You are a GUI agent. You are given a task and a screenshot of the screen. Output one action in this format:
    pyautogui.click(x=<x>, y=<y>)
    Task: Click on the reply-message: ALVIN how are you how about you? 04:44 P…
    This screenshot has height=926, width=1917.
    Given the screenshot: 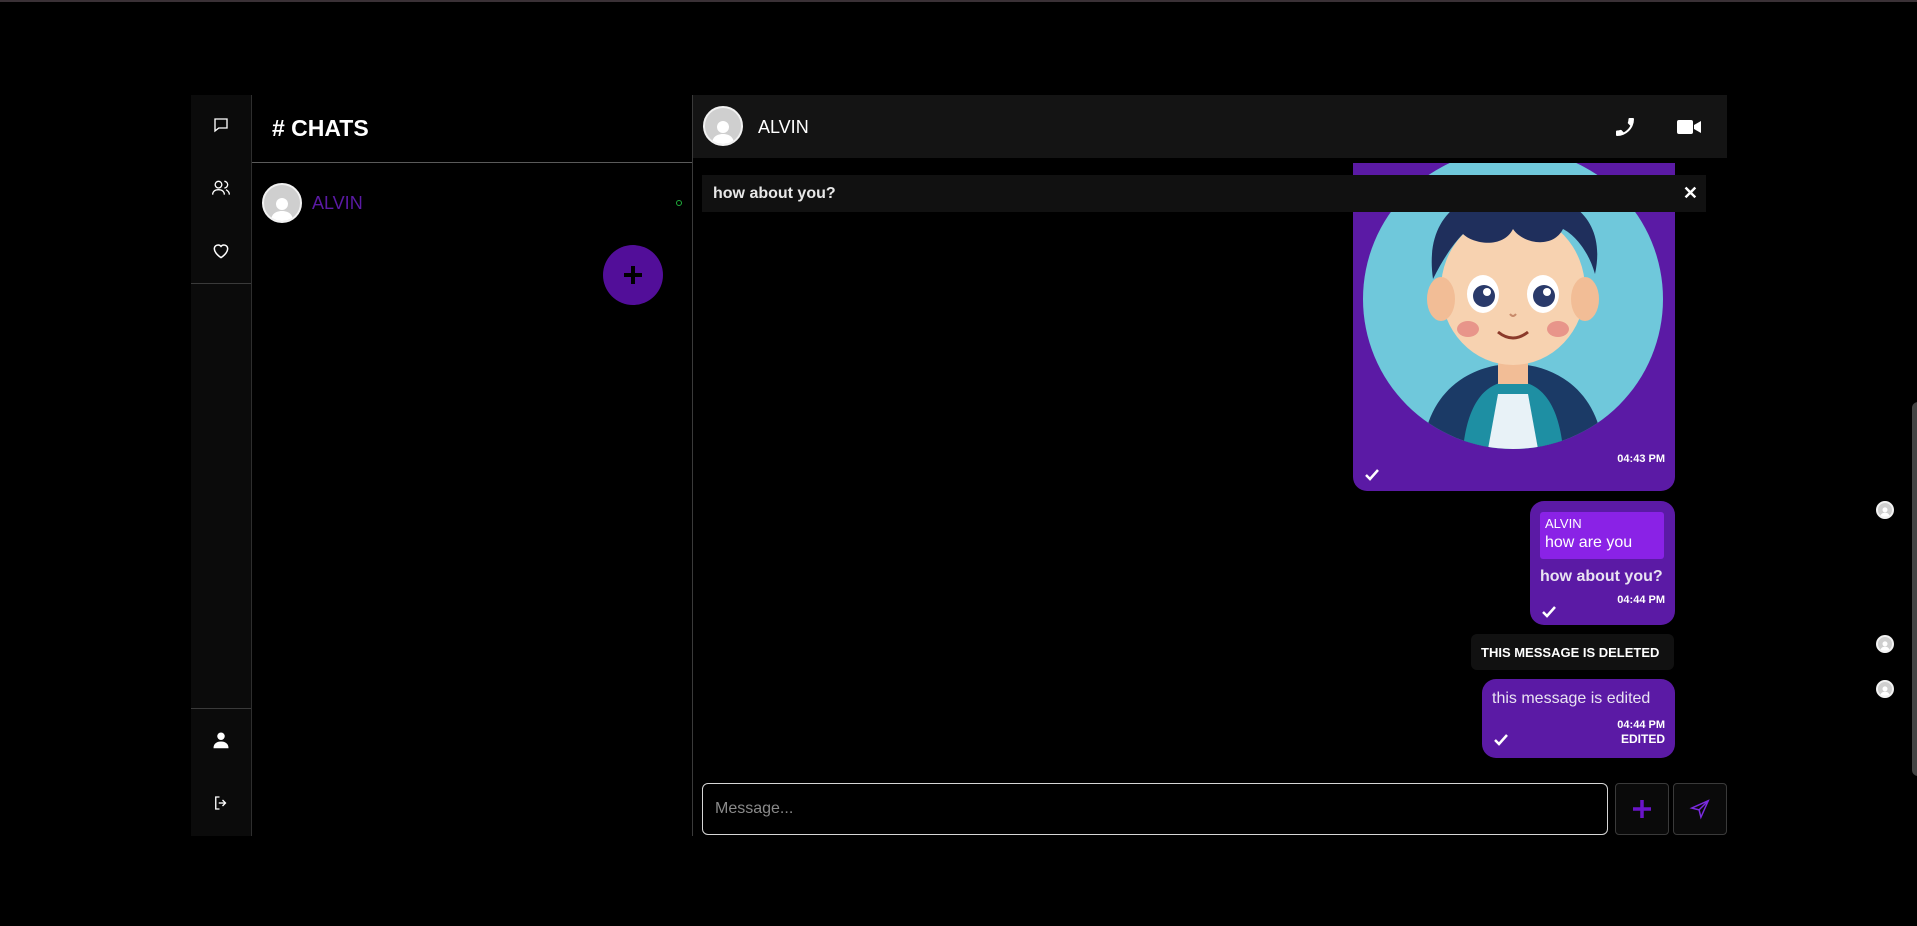 What is the action you would take?
    pyautogui.click(x=1602, y=563)
    